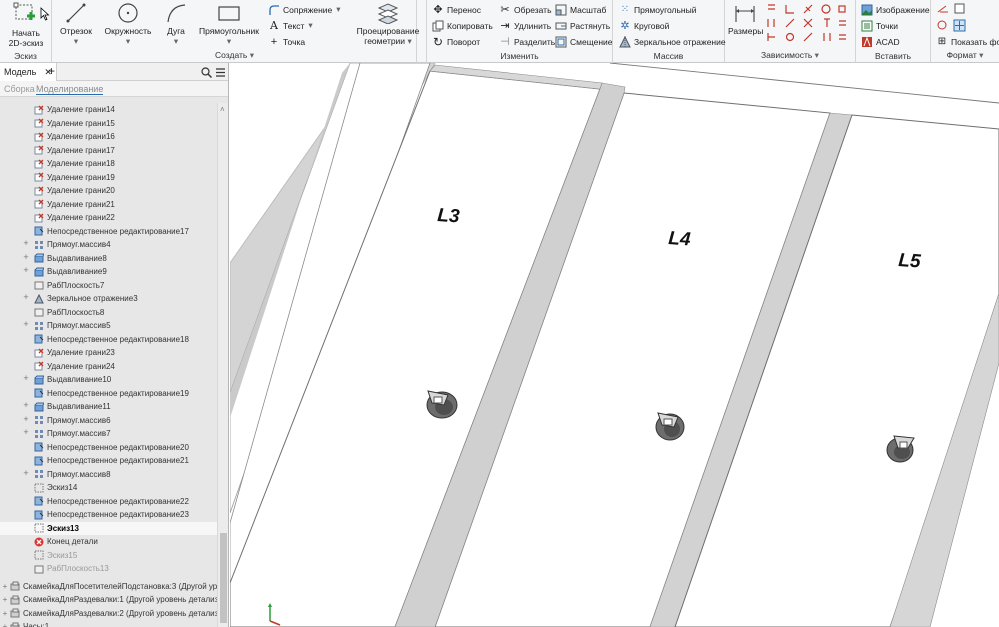 Image resolution: width=999 pixels, height=627 pixels. I want to click on assembly-node: + Часы:1, so click(108, 623).